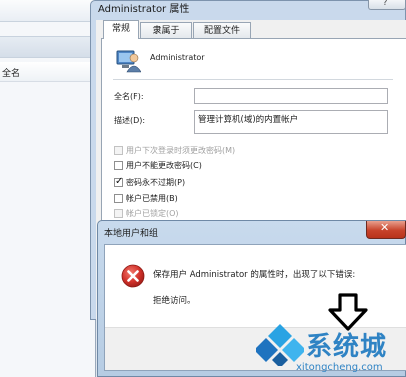  I want to click on error-icon, so click(133, 276).